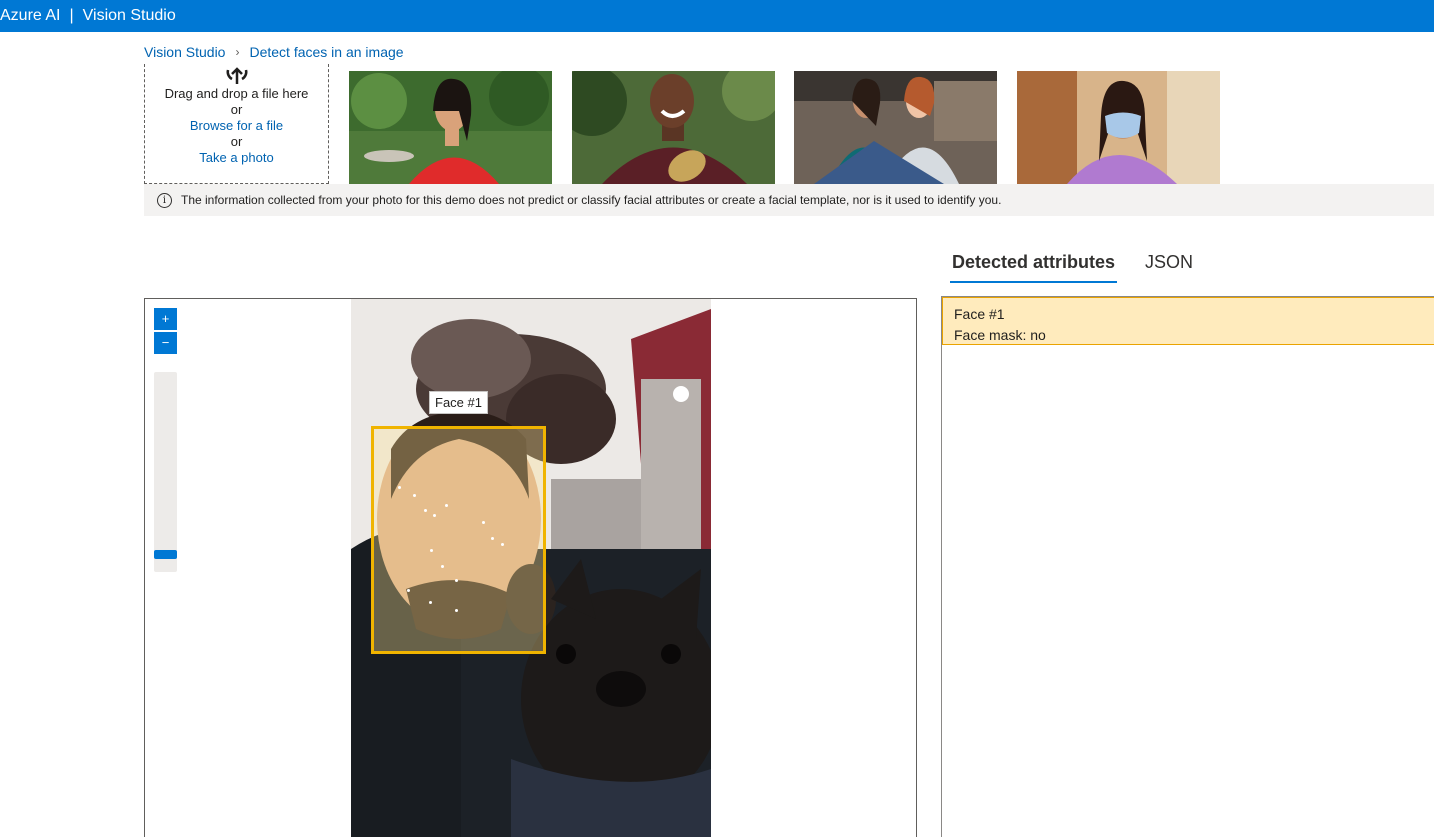 The width and height of the screenshot is (1434, 837). What do you see at coordinates (326, 52) in the screenshot?
I see `breadcrumb-current: Detect faces in an image` at bounding box center [326, 52].